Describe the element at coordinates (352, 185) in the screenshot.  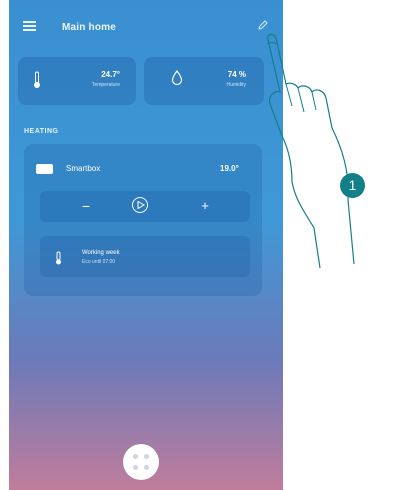
I see `step-number-badge: 1` at that location.